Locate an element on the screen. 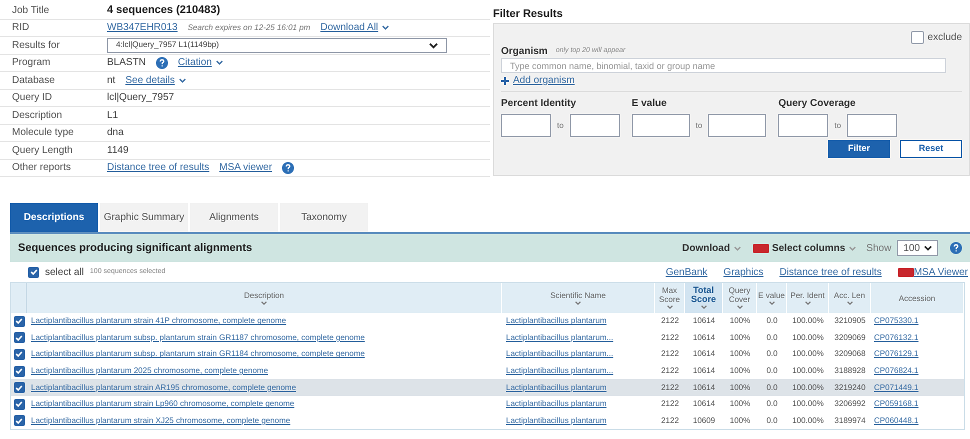  info-link: Distance tree of results is located at coordinates (158, 168).